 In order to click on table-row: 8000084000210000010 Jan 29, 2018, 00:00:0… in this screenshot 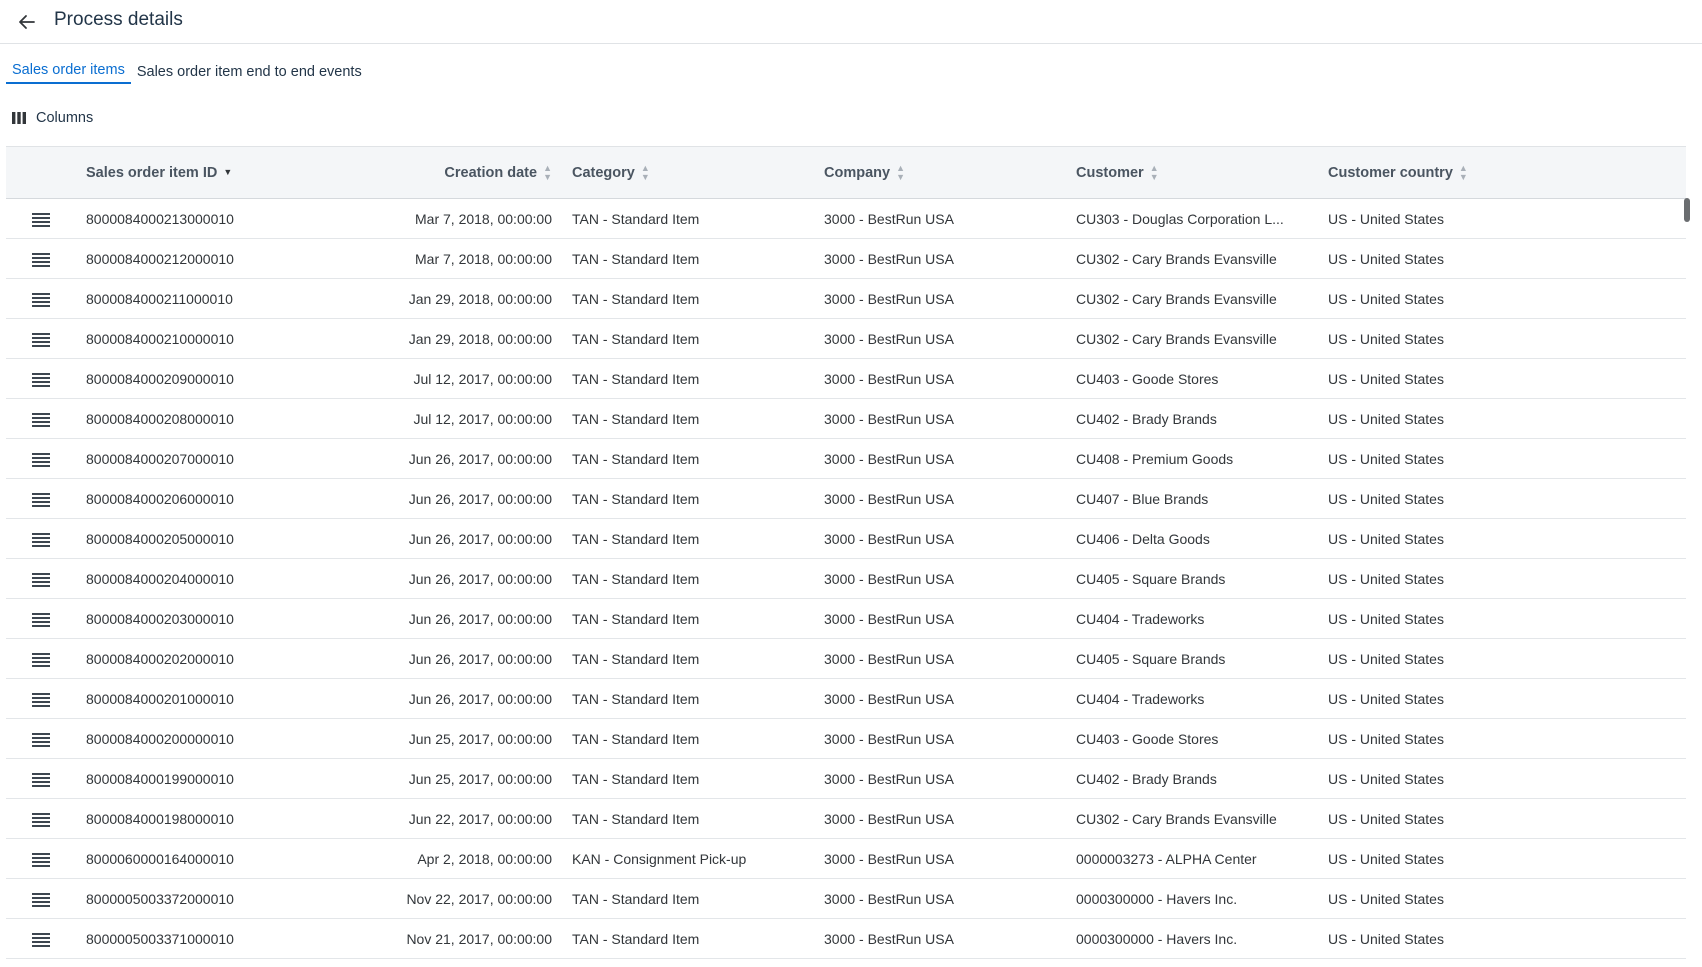, I will do `click(846, 338)`.